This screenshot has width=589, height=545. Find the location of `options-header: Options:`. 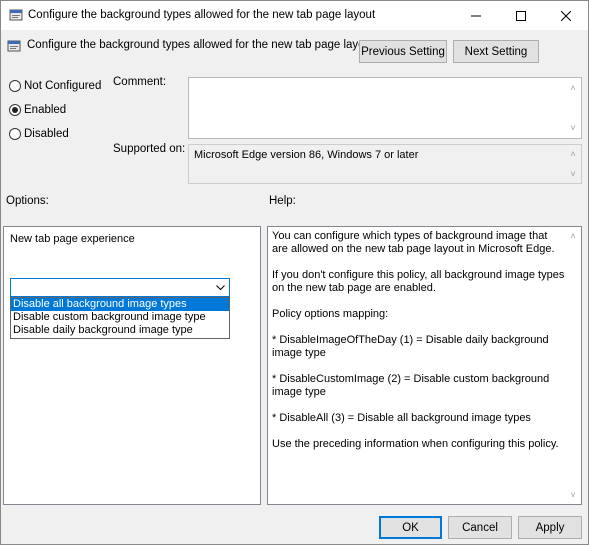

options-header: Options: is located at coordinates (27, 201).